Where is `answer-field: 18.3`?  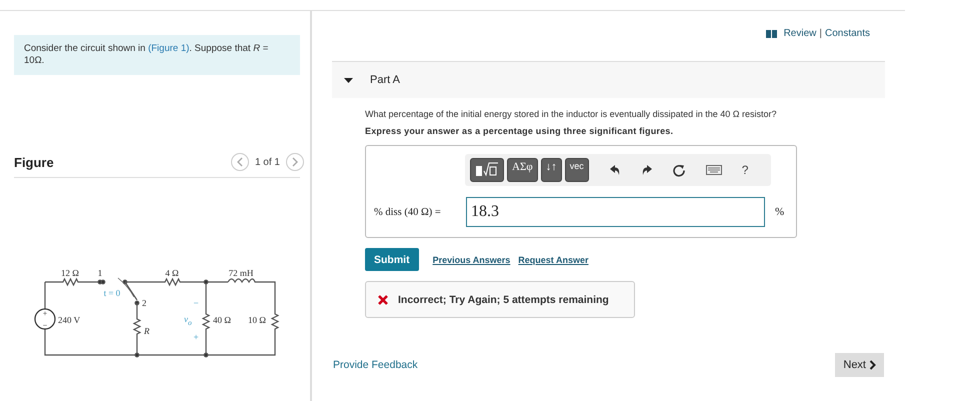
answer-field: 18.3 is located at coordinates (615, 212).